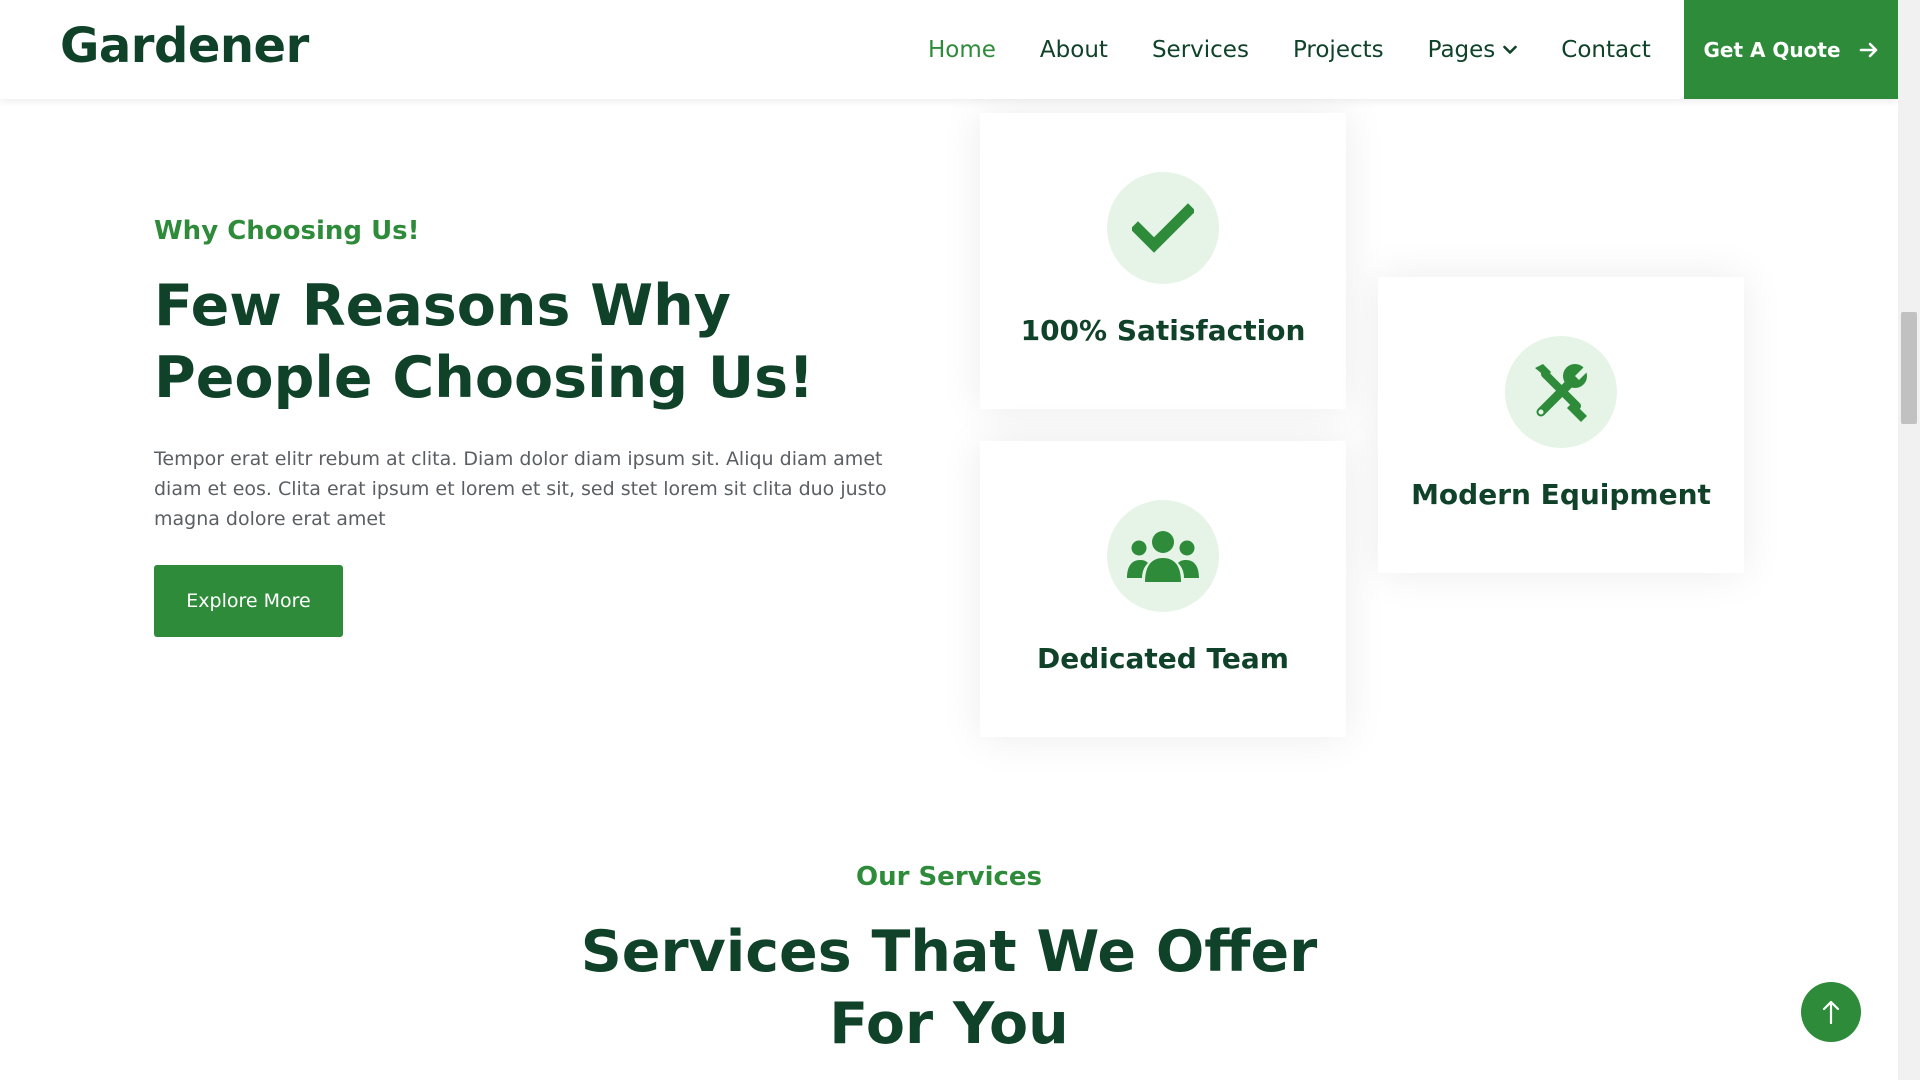  I want to click on nav-projects: Projects, so click(1338, 50).